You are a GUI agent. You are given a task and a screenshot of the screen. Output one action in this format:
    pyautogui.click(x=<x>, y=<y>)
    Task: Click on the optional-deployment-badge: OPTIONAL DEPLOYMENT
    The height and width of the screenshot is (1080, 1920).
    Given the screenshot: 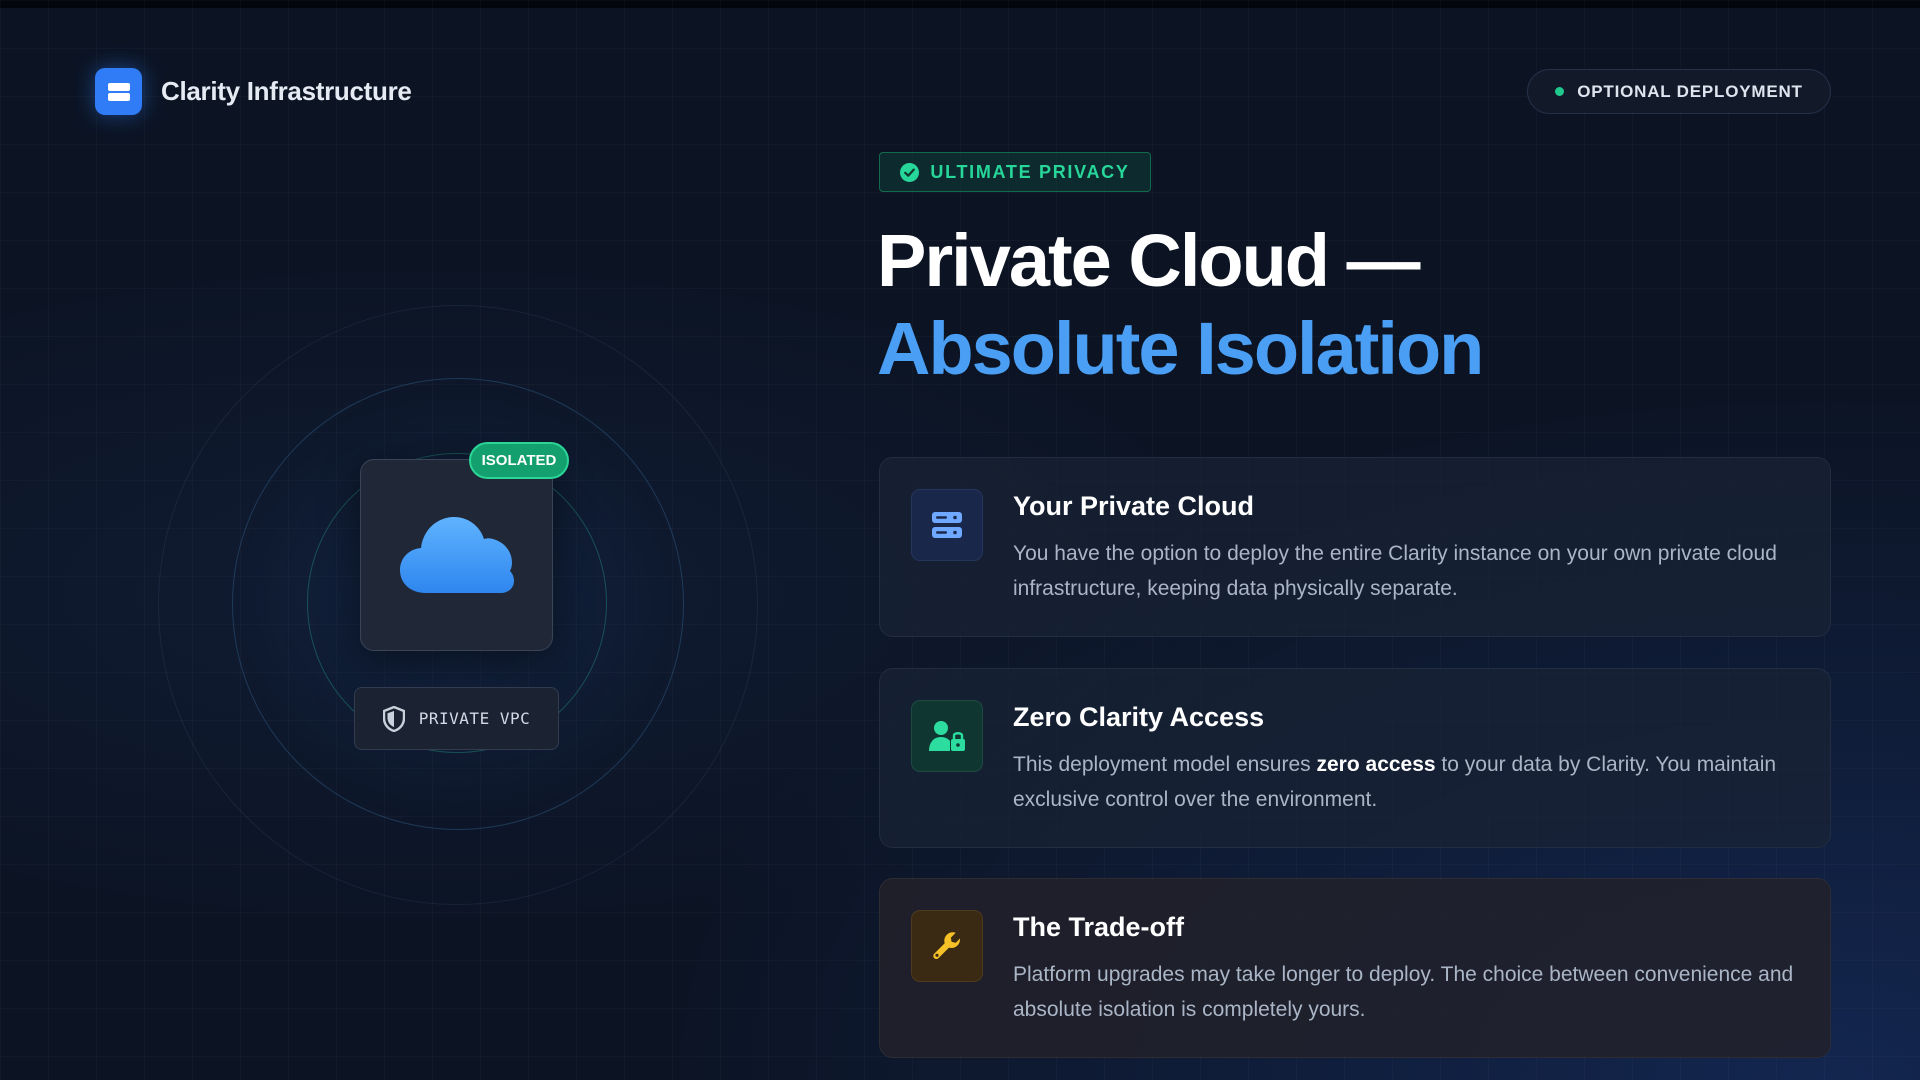 What is the action you would take?
    pyautogui.click(x=1679, y=91)
    